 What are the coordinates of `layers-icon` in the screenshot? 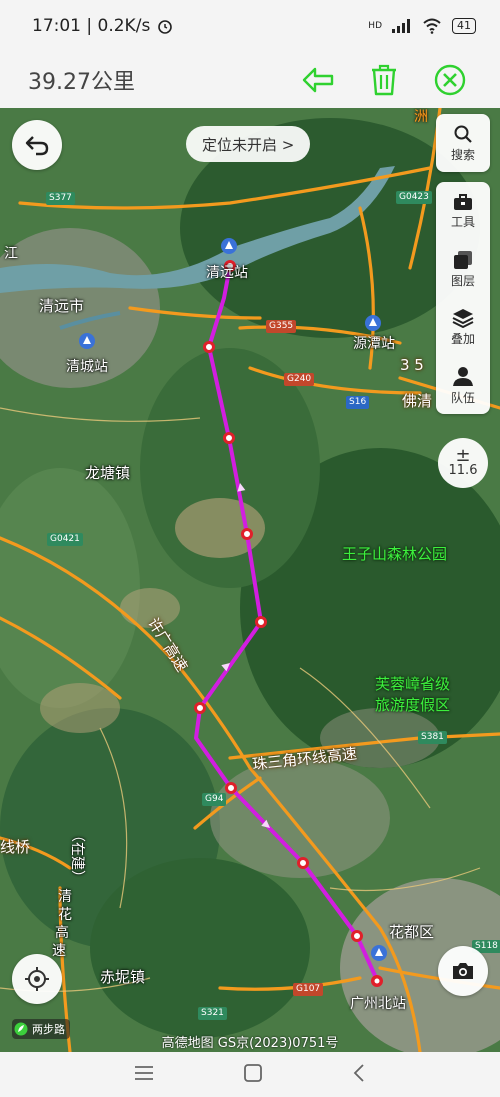 It's located at (463, 259).